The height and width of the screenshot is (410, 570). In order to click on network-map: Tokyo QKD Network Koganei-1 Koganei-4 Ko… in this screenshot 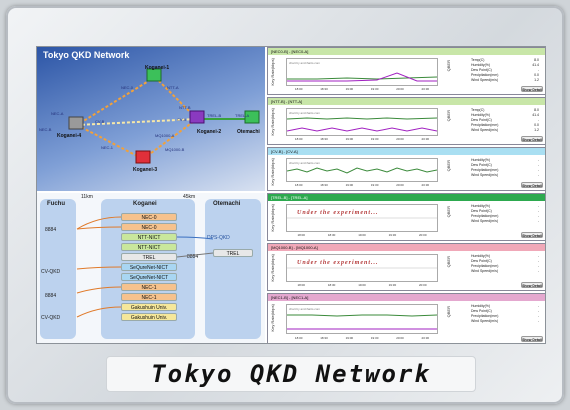, I will do `click(151, 119)`.